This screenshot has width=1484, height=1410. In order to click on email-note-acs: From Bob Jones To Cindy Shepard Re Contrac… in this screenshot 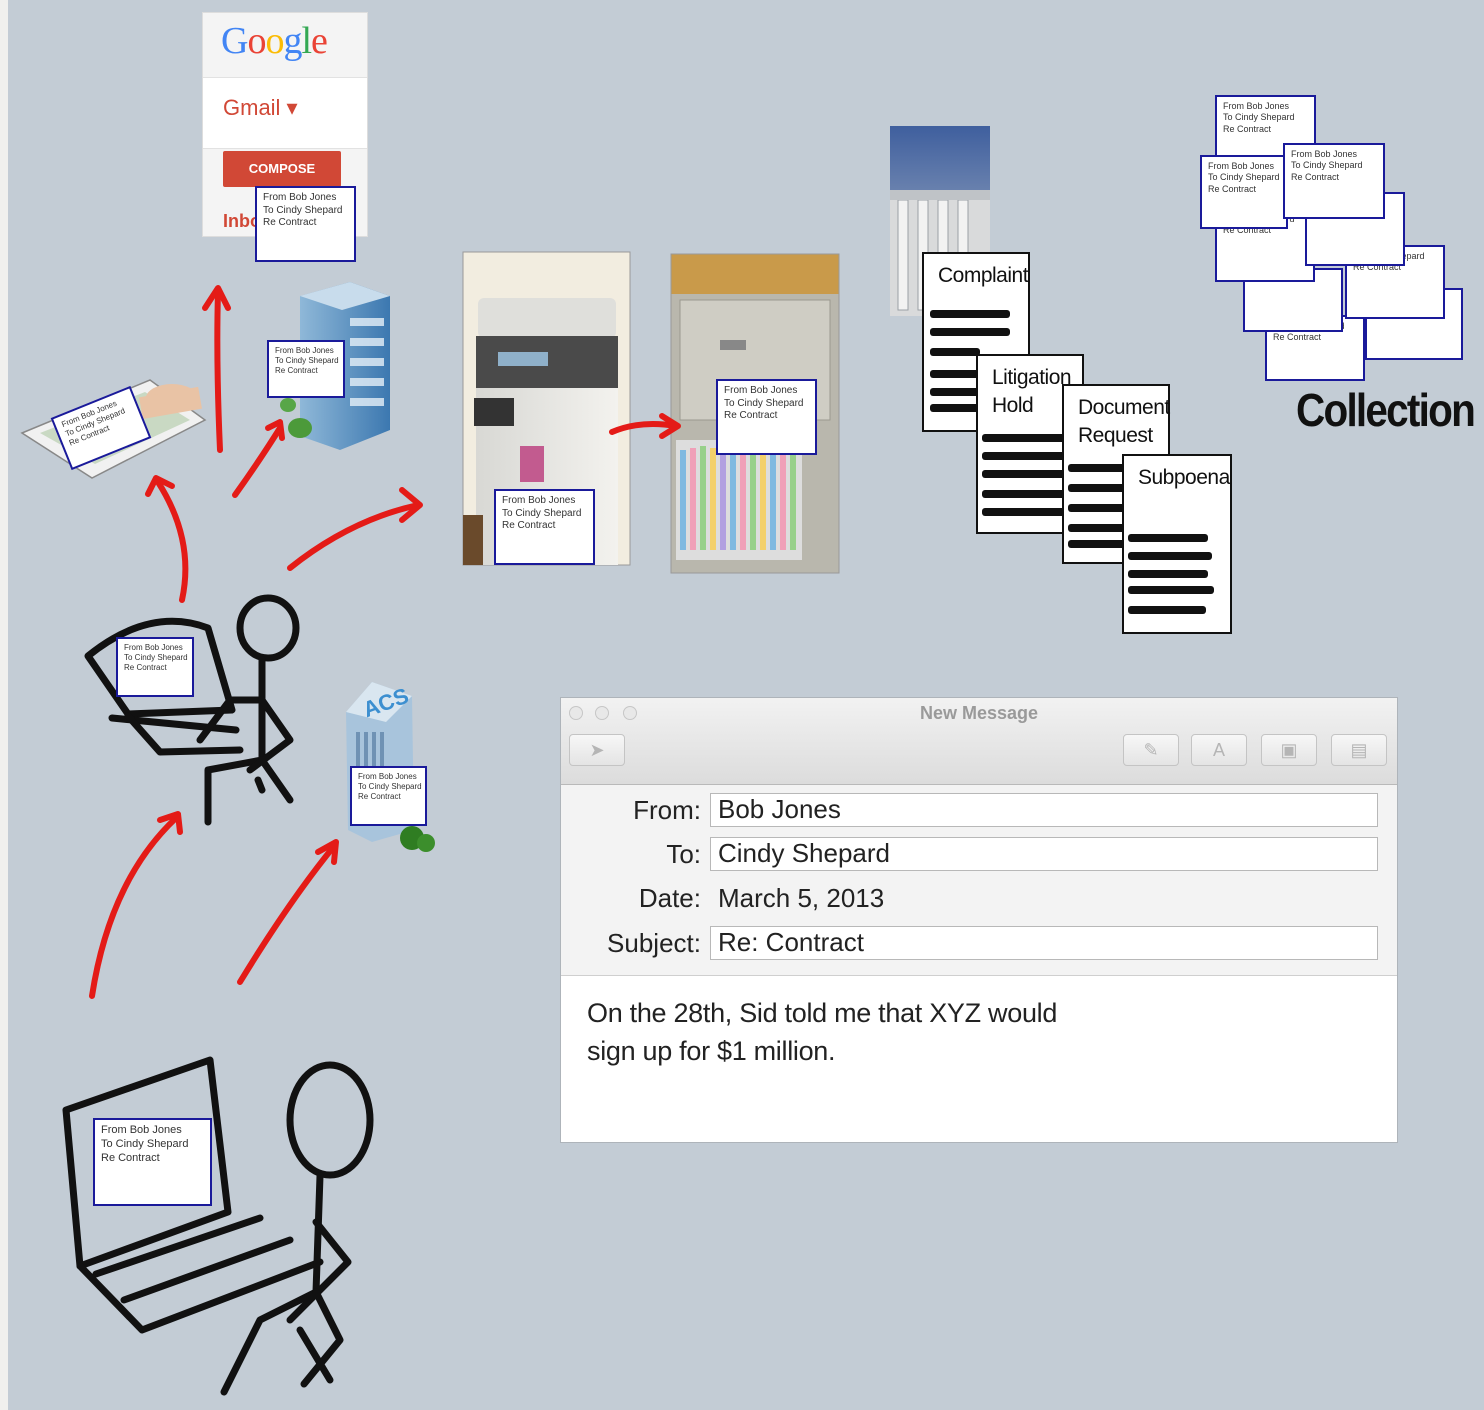, I will do `click(388, 796)`.